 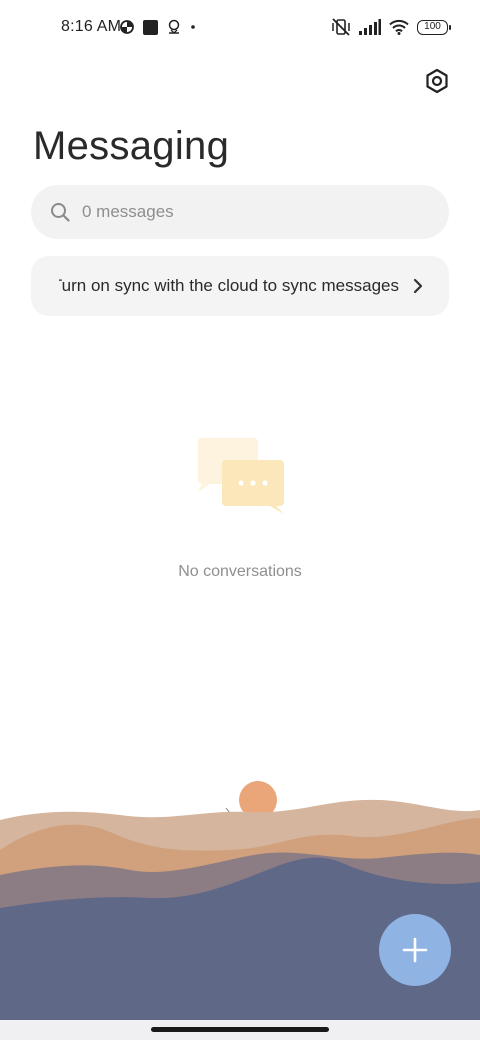 I want to click on navigation-bar, so click(x=240, y=1030).